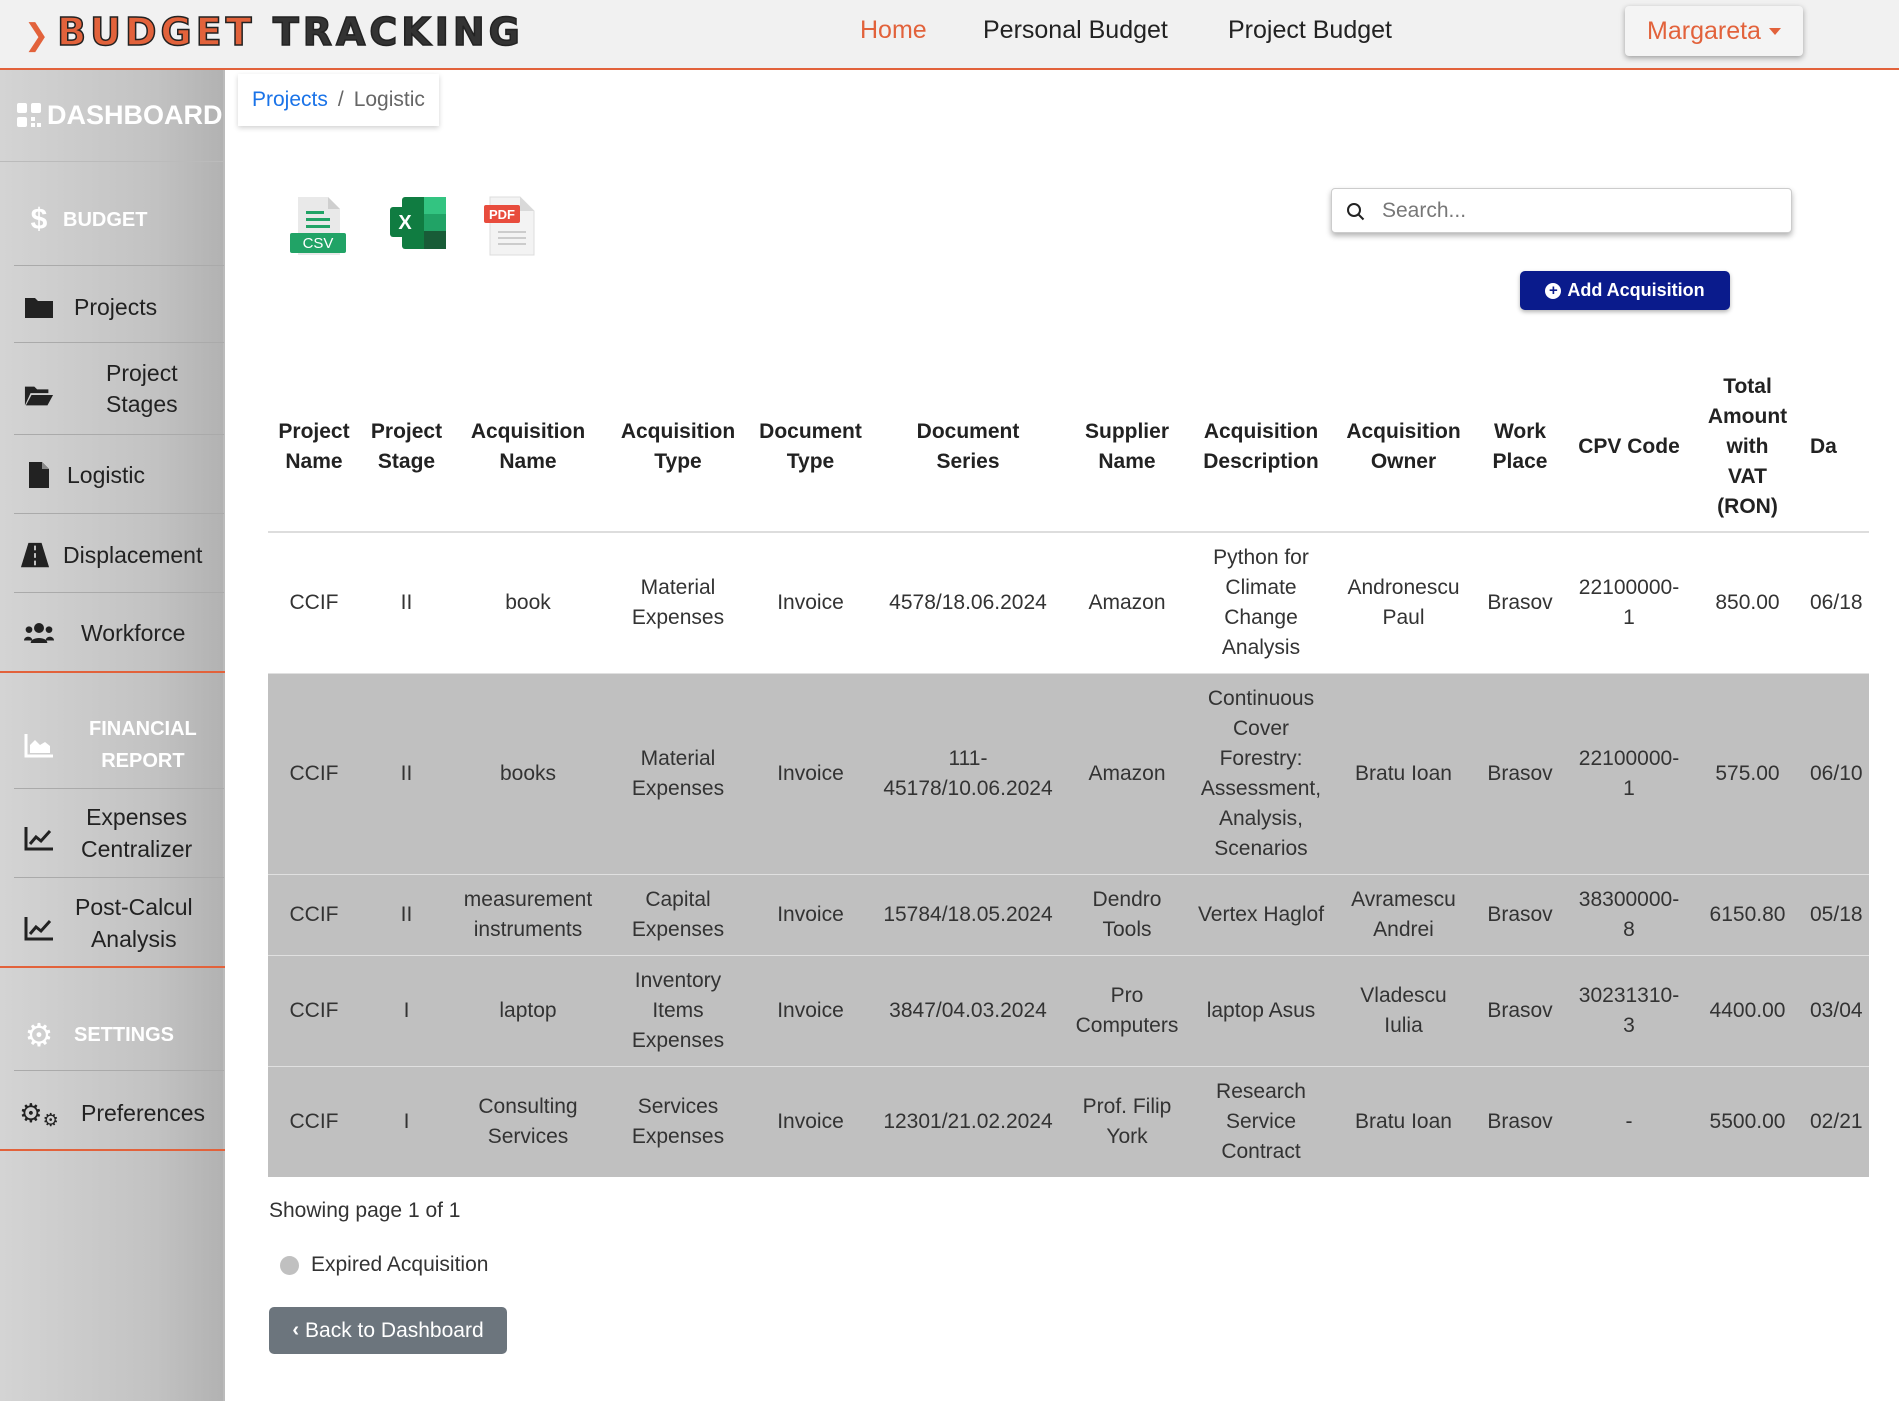 The width and height of the screenshot is (1899, 1401). Describe the element at coordinates (1714, 31) in the screenshot. I see `user-menu-button: Margareta` at that location.